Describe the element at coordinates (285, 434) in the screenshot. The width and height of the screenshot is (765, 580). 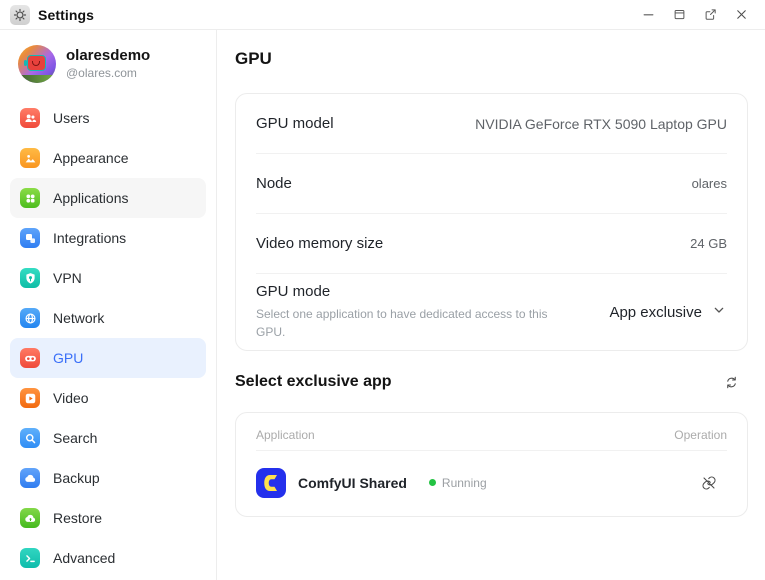
I see `application-column-header: Application` at that location.